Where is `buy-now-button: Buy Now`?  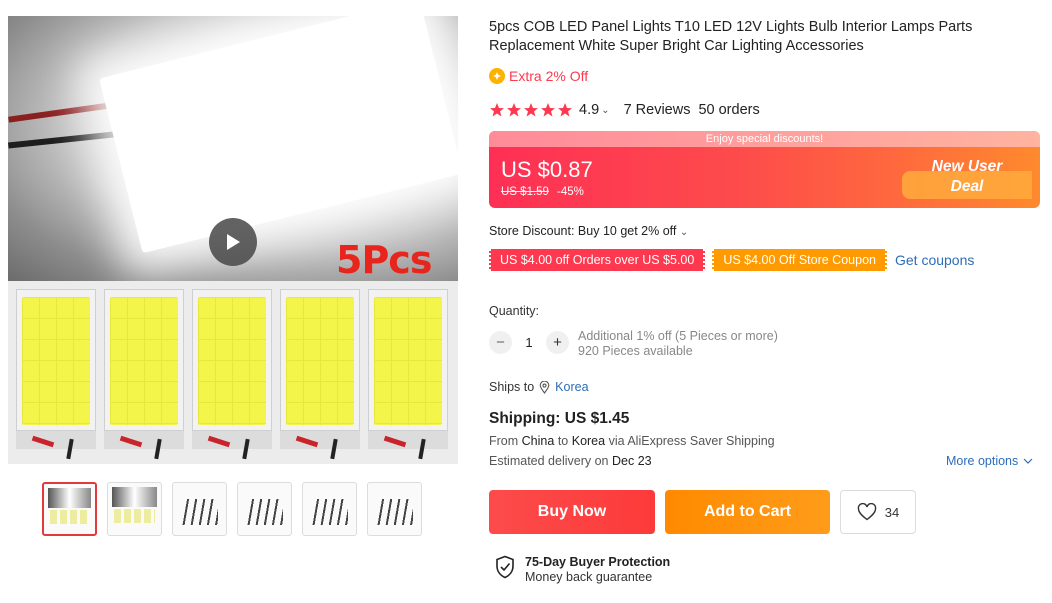
buy-now-button: Buy Now is located at coordinates (572, 512).